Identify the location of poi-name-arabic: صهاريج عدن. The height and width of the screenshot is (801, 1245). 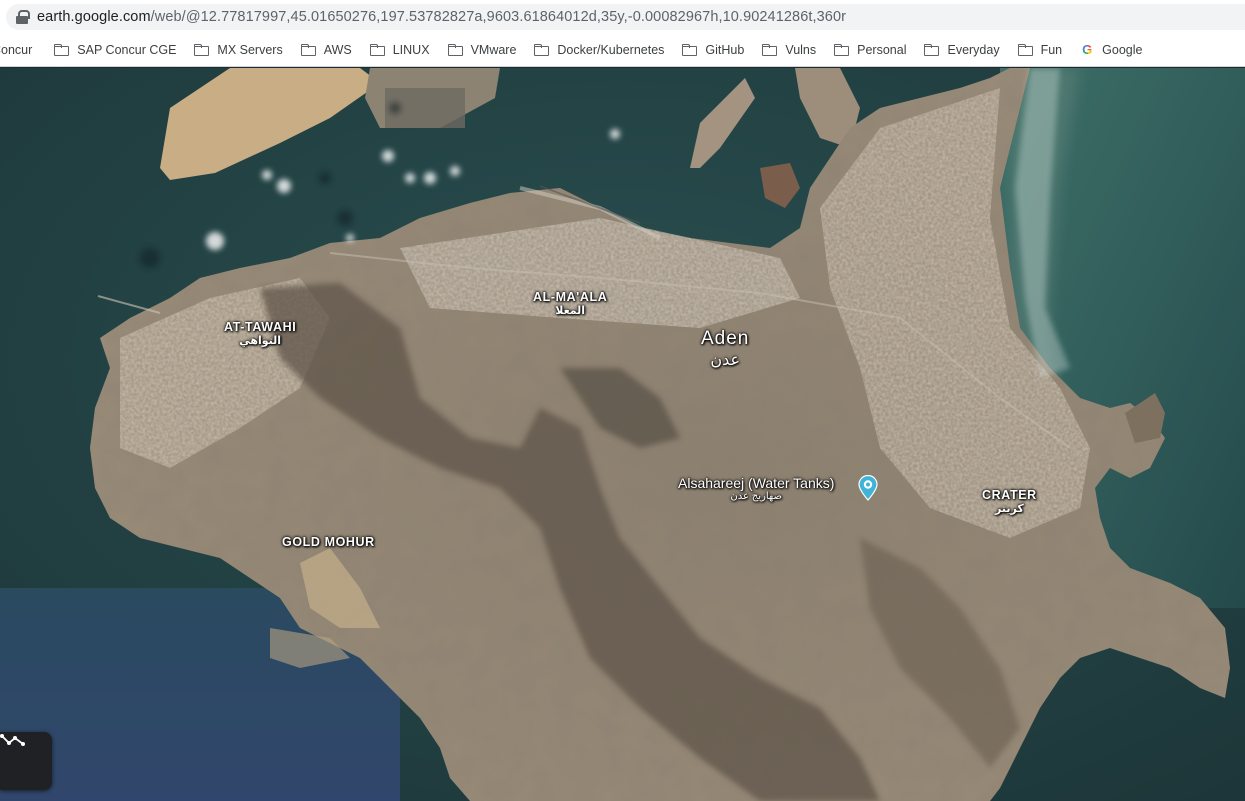
(756, 496).